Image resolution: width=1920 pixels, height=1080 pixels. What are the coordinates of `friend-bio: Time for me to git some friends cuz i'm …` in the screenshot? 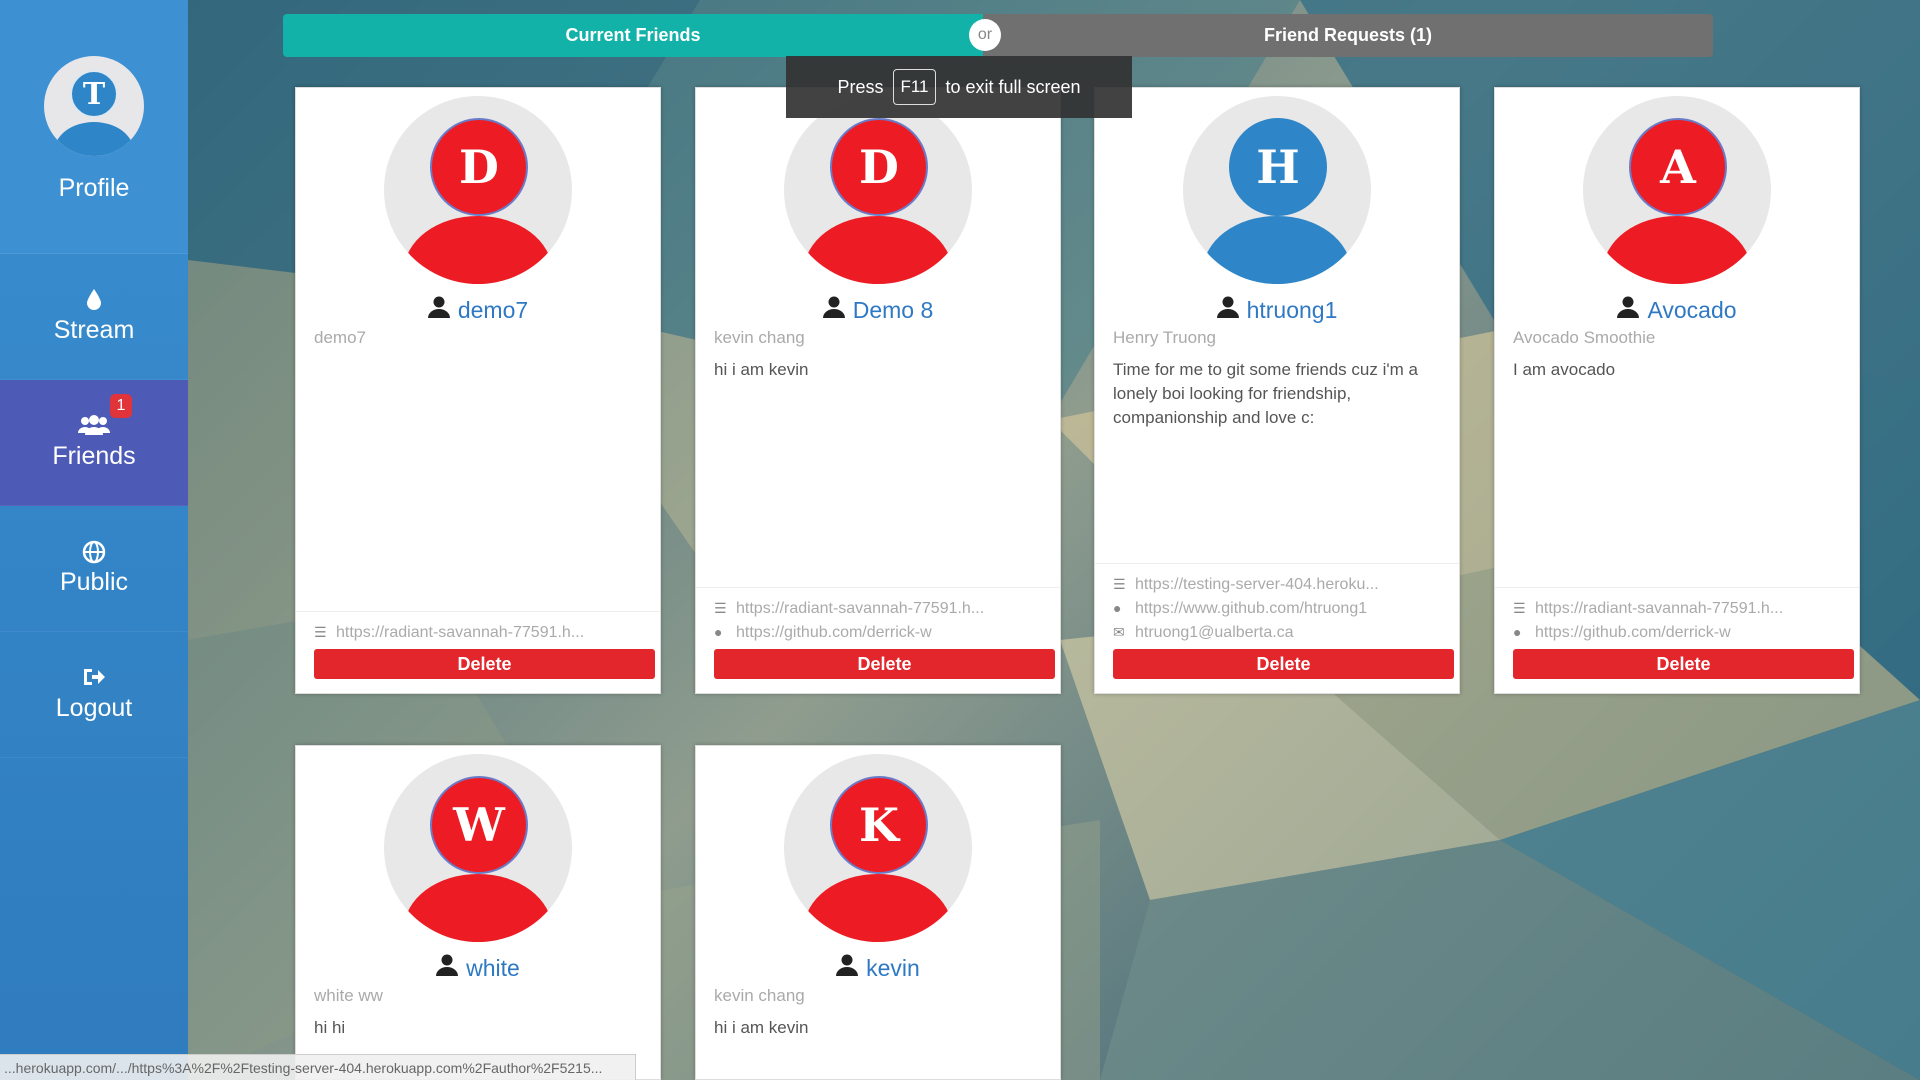 It's located at (1265, 393).